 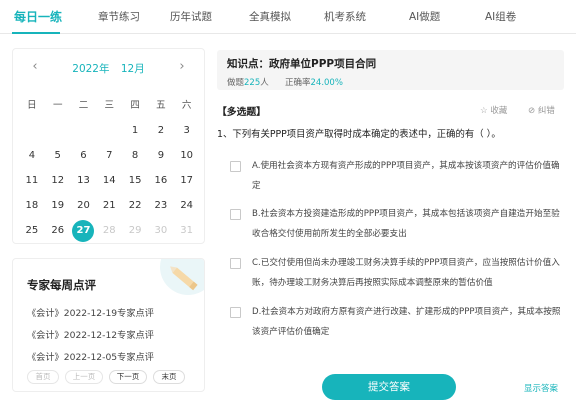 I want to click on calendar-day: 20, so click(x=84, y=206).